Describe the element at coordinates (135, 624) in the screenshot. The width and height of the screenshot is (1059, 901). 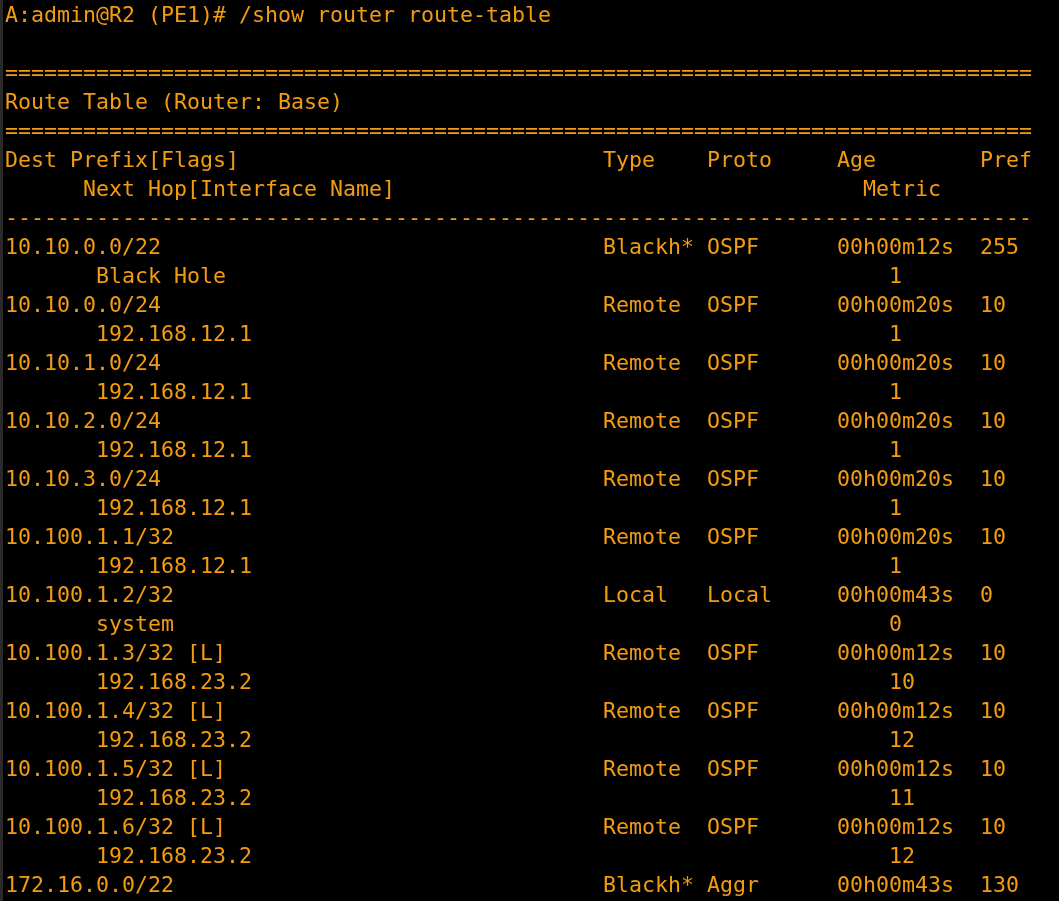
I see `route-next-hop: system` at that location.